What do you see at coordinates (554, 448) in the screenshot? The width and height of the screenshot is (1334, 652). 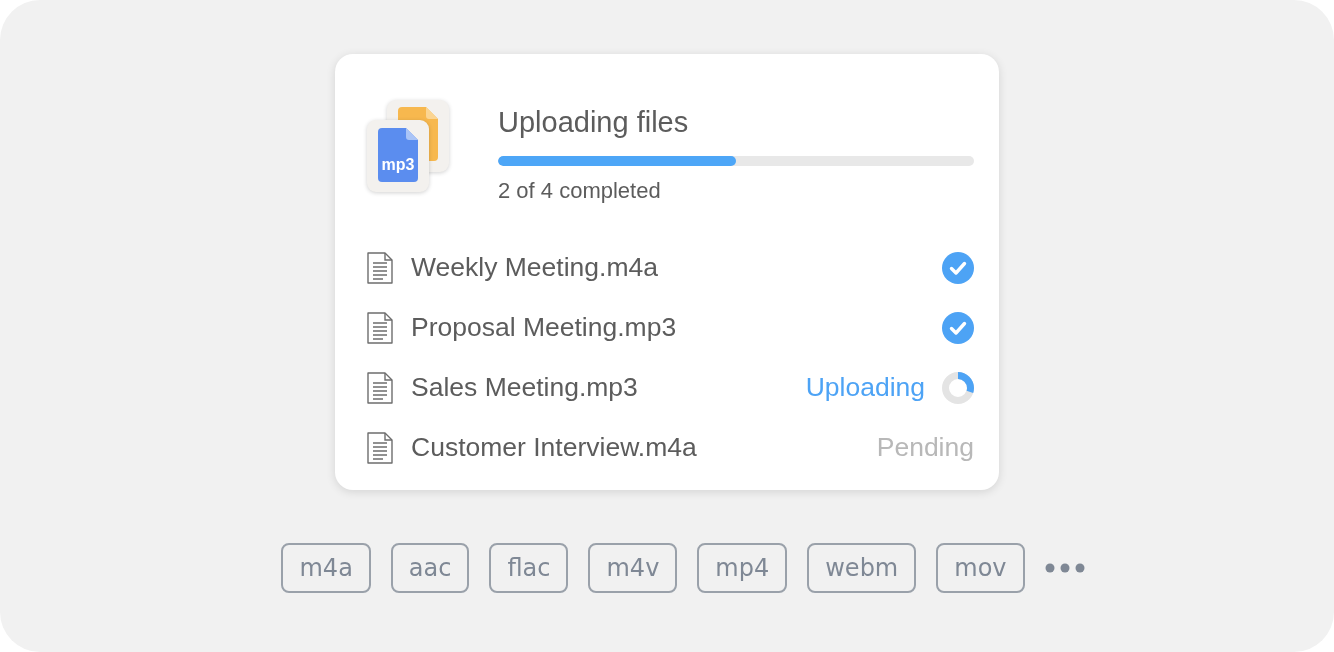 I see `file-name: Customer Interview.m4a` at bounding box center [554, 448].